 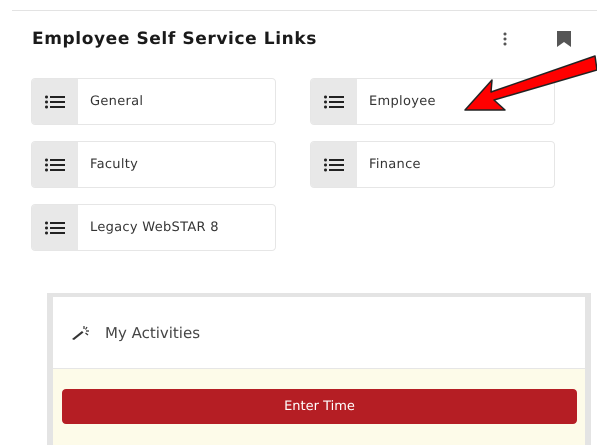 What do you see at coordinates (319, 406) in the screenshot?
I see `enter-time-button: Enter Time` at bounding box center [319, 406].